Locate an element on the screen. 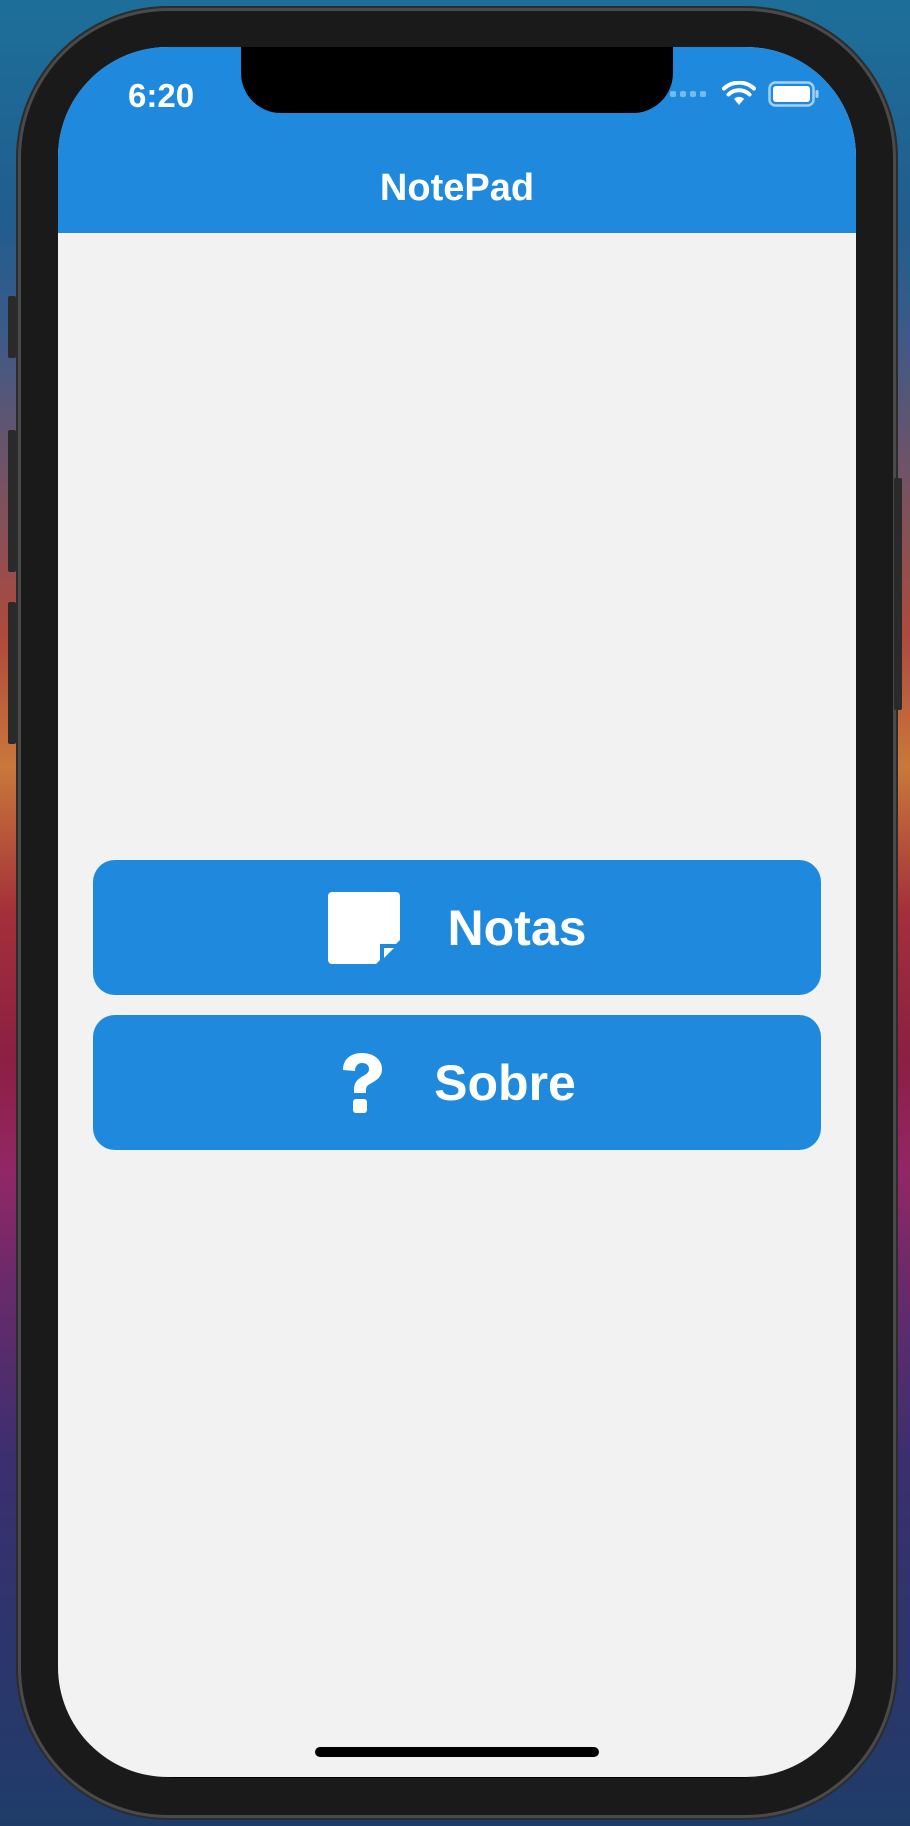  notas-button-label: Notas is located at coordinates (517, 927).